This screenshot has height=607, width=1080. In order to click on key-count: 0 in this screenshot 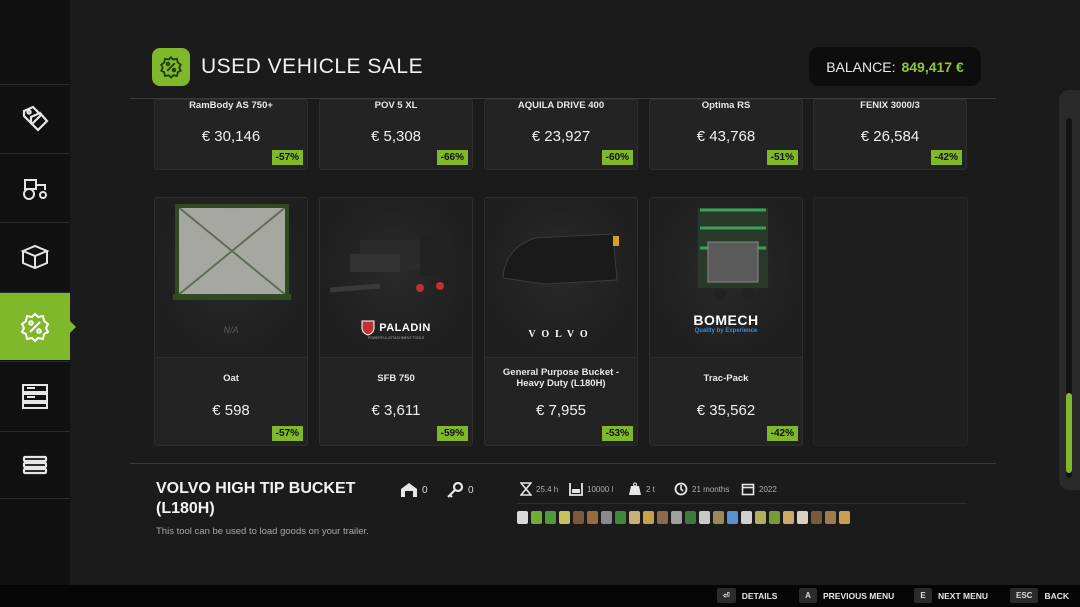, I will do `click(471, 490)`.